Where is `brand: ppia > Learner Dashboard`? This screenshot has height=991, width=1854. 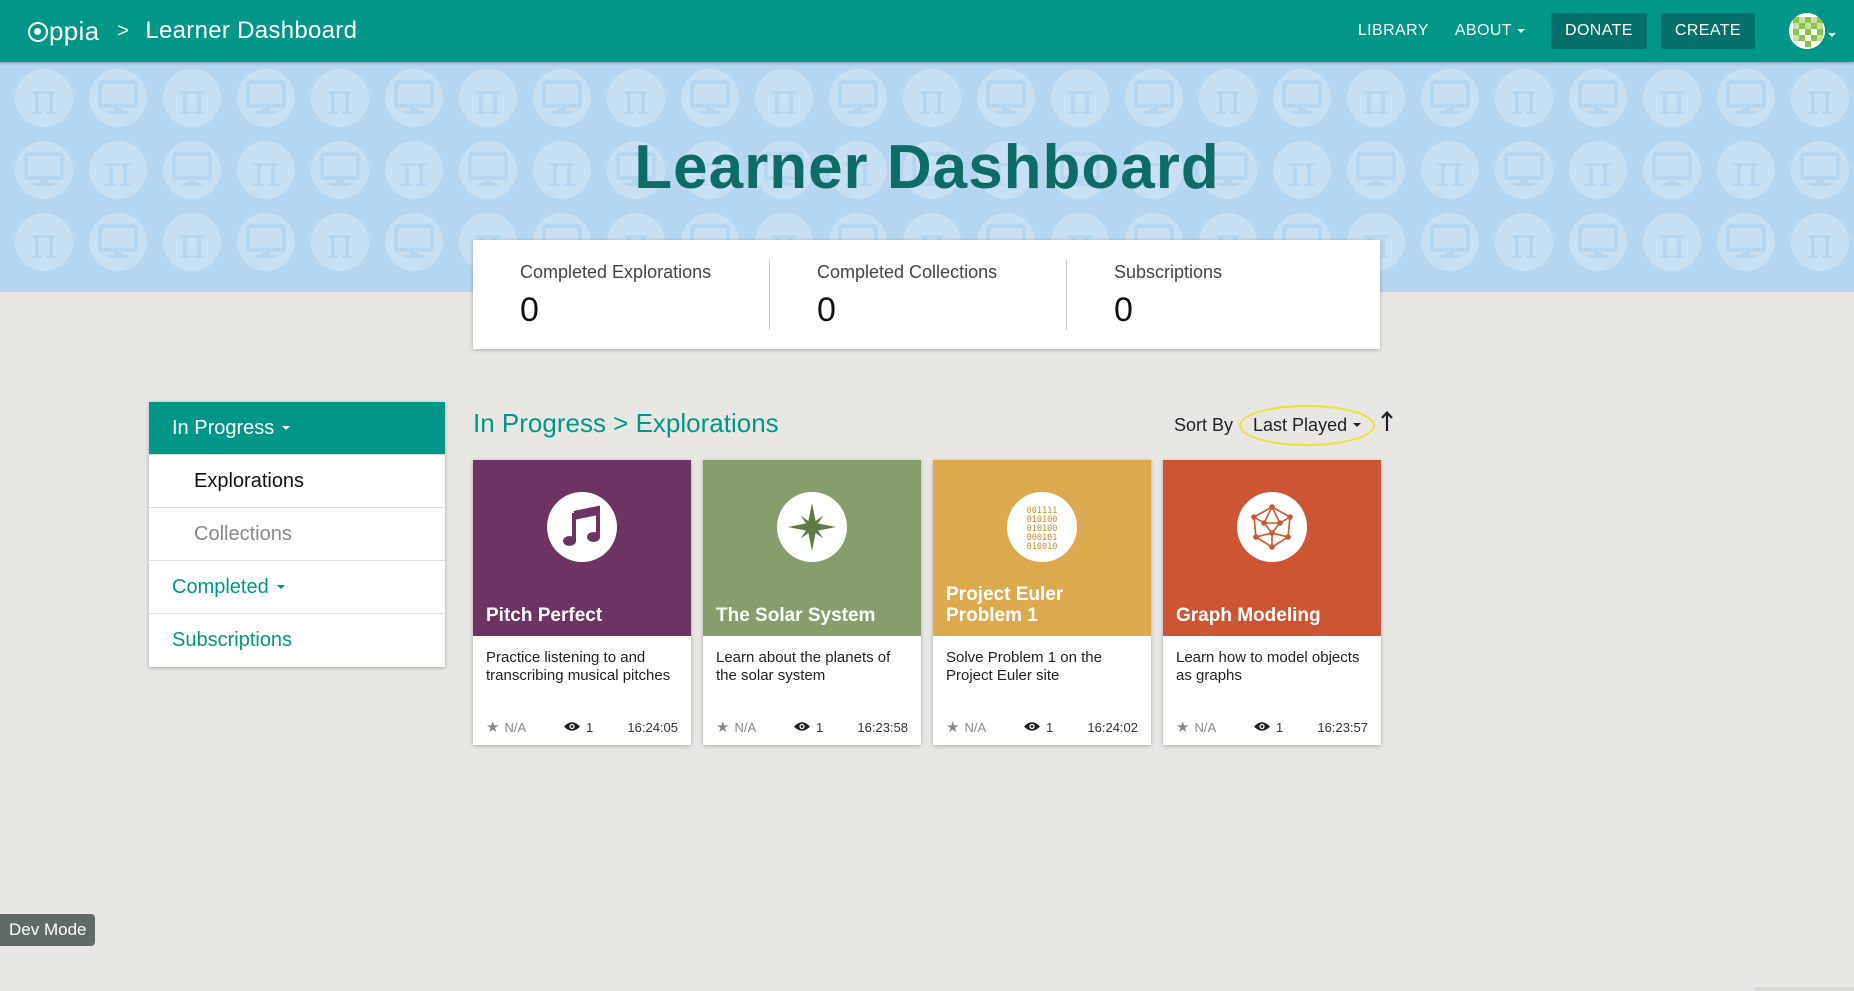
brand: ppia > Learner Dashboard is located at coordinates (192, 31).